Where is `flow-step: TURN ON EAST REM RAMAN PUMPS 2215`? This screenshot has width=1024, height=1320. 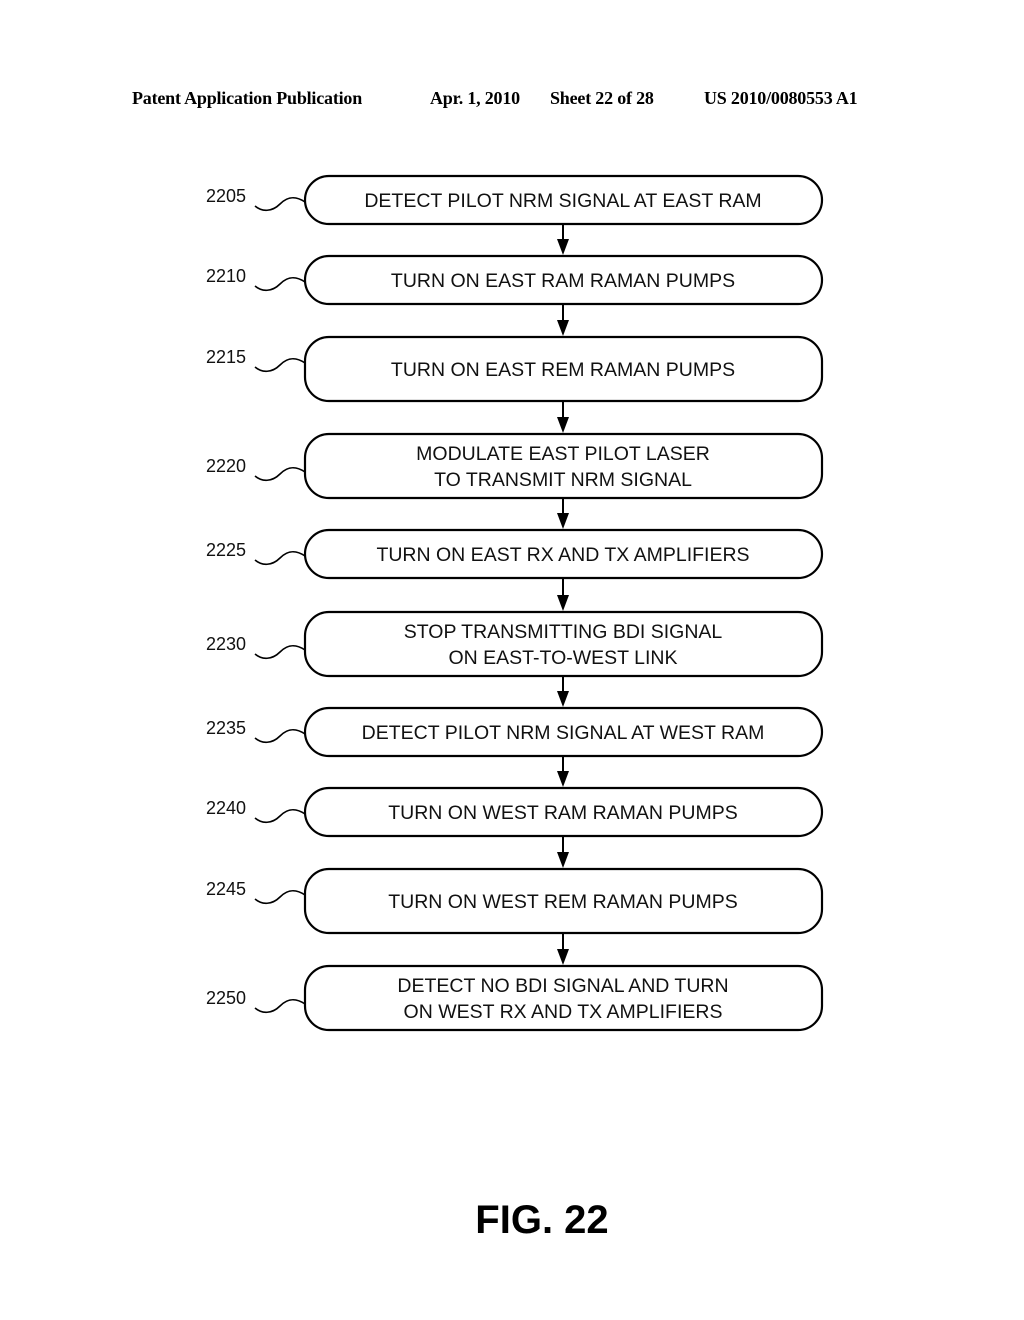 flow-step: TURN ON EAST REM RAMAN PUMPS 2215 is located at coordinates (515, 369).